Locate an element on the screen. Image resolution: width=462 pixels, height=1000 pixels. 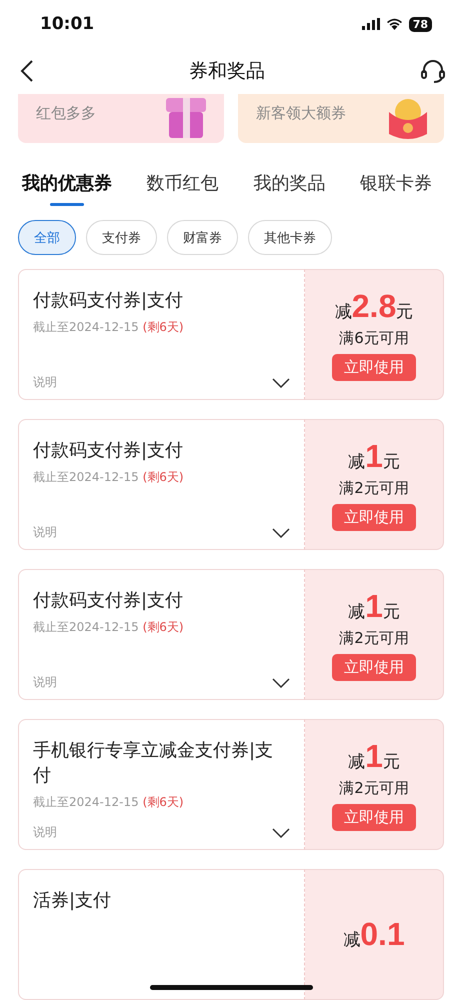
filter-chip: 全部 is located at coordinates (47, 237).